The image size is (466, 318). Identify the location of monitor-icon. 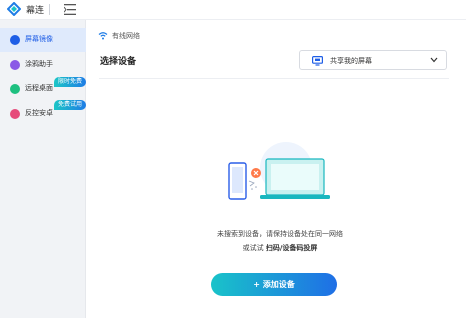
(317, 61).